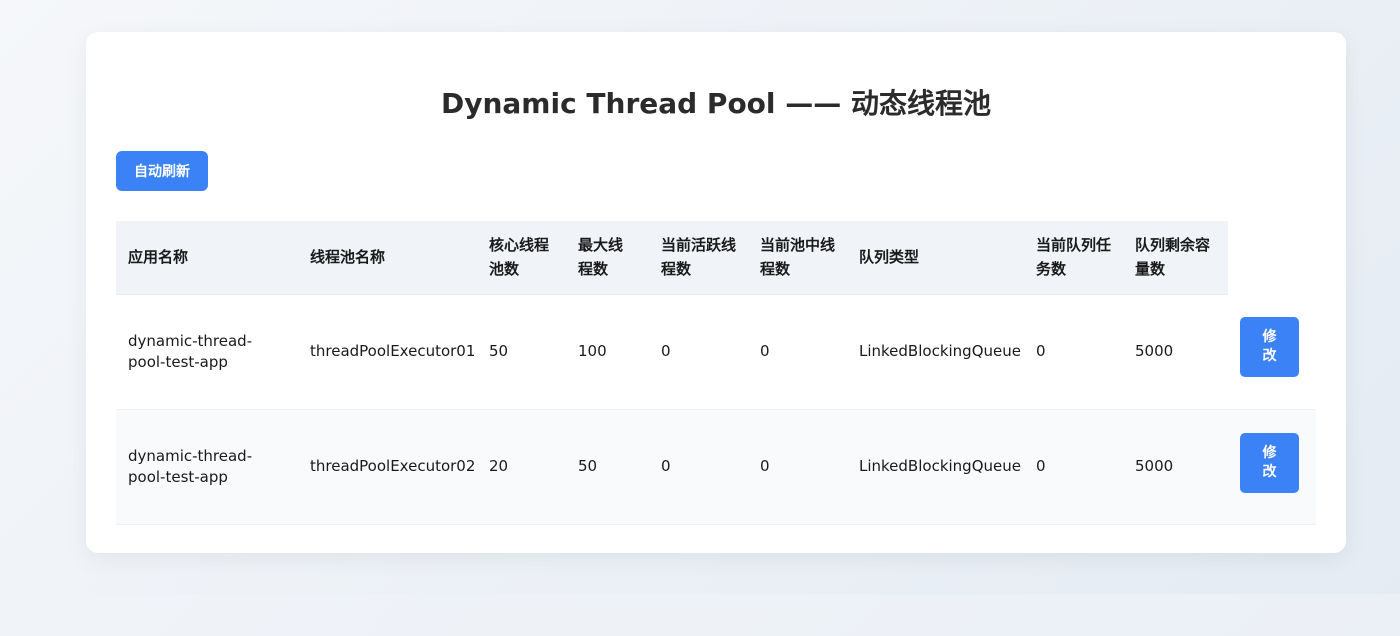 The height and width of the screenshot is (636, 1400). I want to click on header-action, so click(1272, 257).